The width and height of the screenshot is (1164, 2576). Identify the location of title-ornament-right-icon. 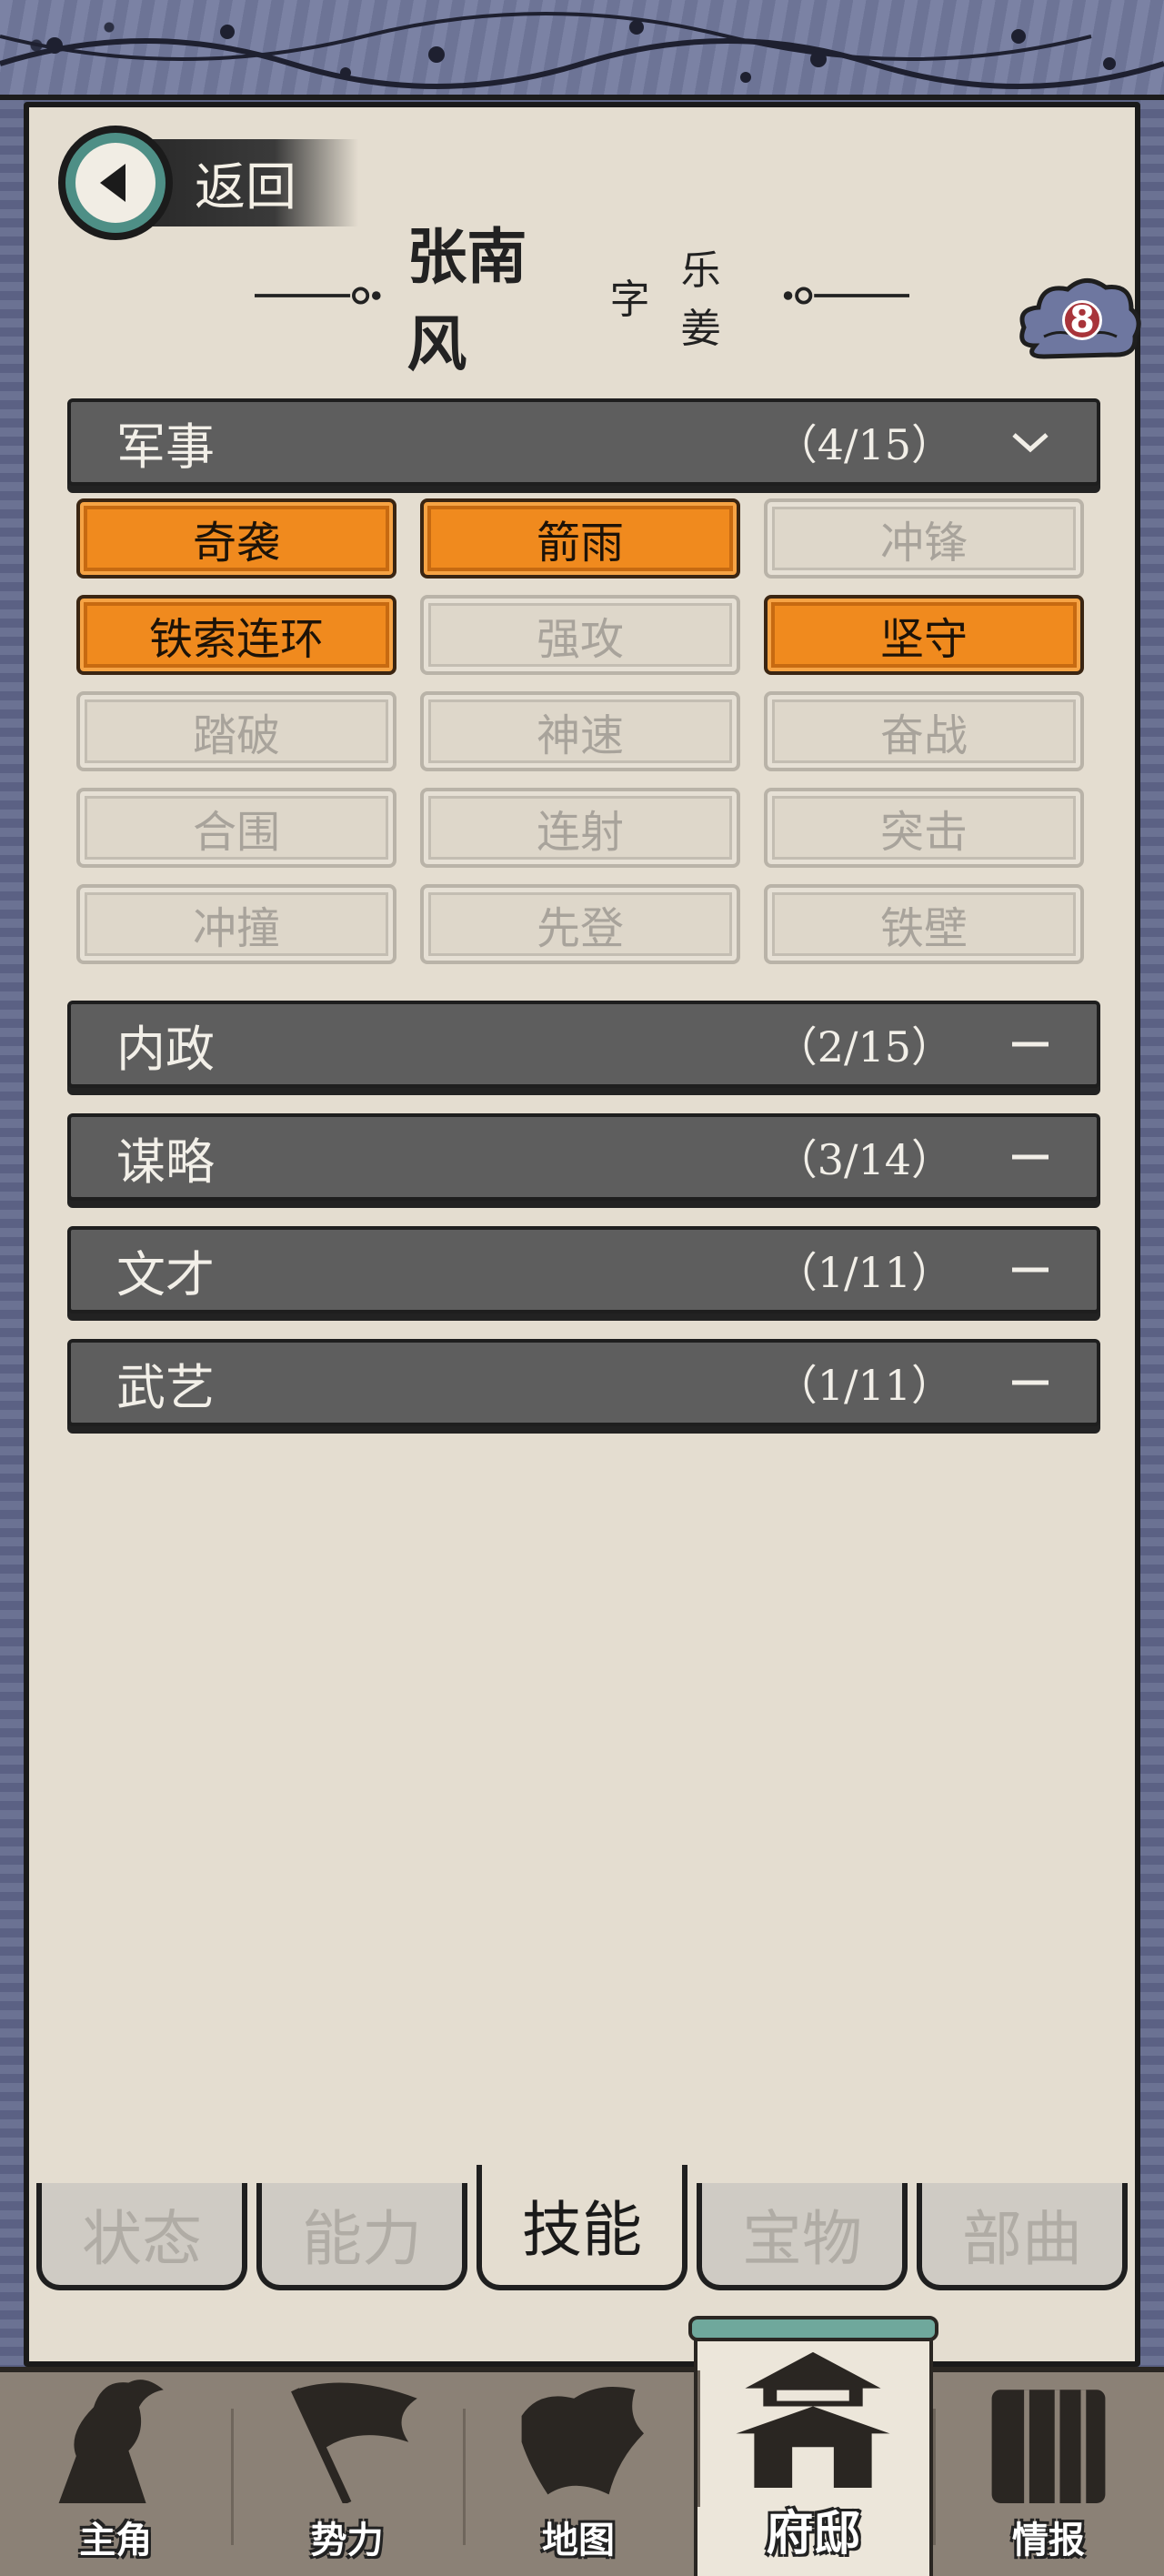
(846, 296).